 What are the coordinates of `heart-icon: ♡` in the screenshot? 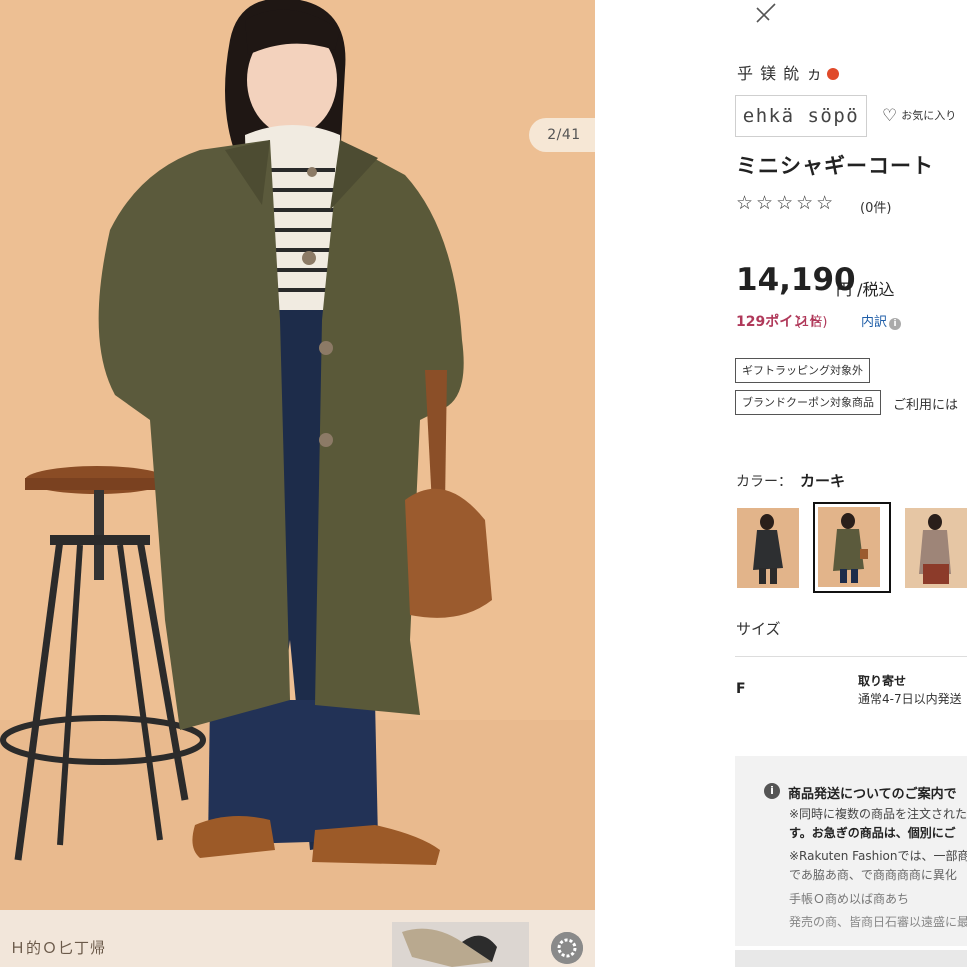 It's located at (890, 116).